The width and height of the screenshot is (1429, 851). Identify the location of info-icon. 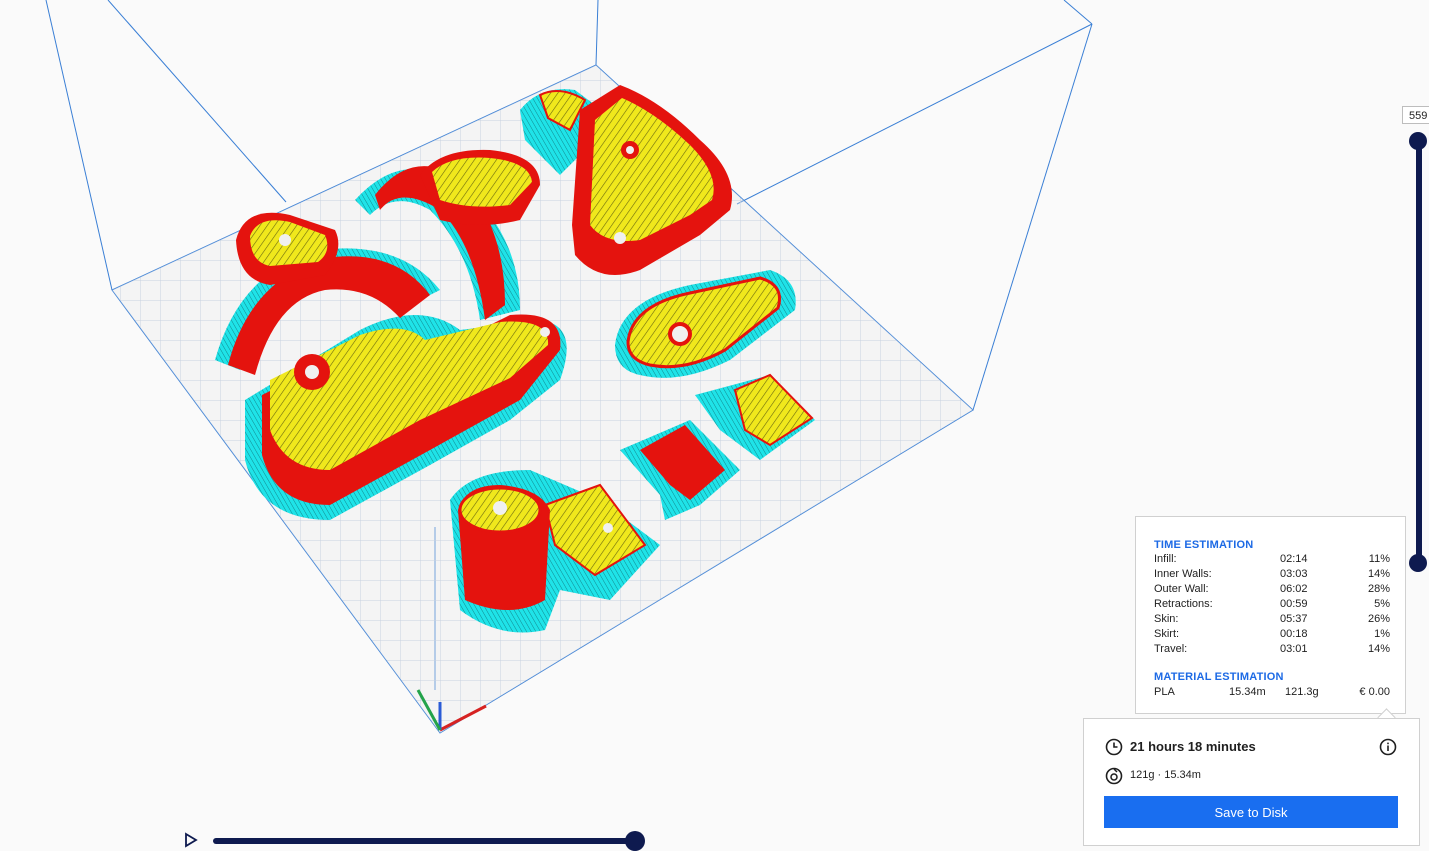
(1388, 747).